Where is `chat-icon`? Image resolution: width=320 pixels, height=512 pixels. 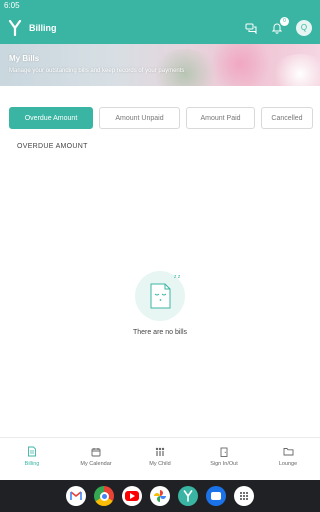
chat-icon is located at coordinates (251, 28).